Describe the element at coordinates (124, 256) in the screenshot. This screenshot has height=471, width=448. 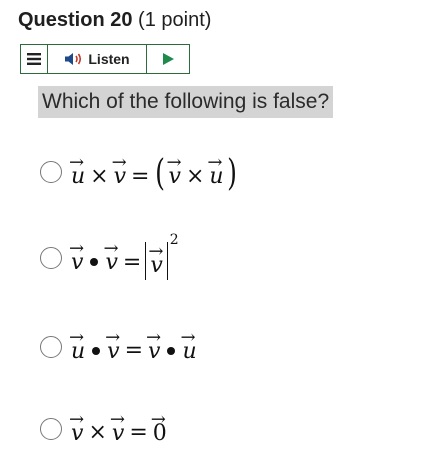
I see `option-b-expression: → v → v = → v 2` at that location.